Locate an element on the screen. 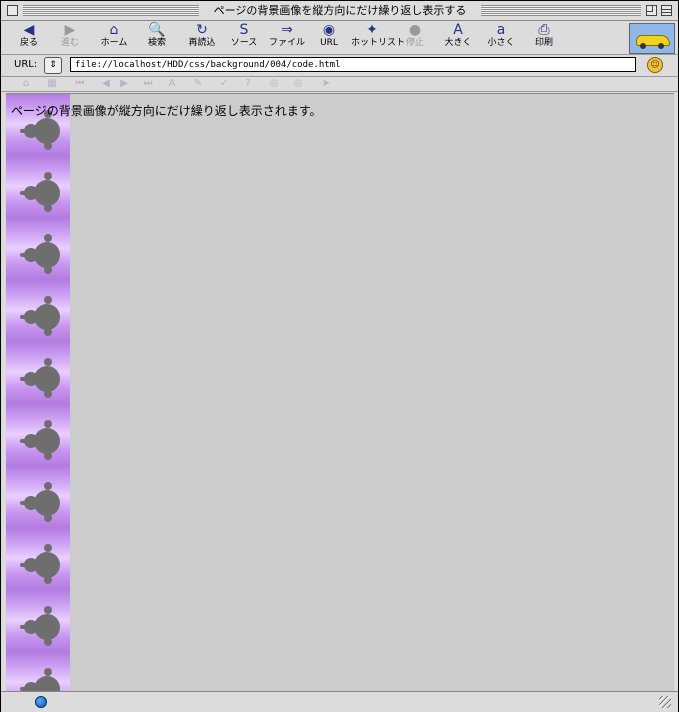 The width and height of the screenshot is (679, 712). home-button: ⌂ ホーム is located at coordinates (114, 38).